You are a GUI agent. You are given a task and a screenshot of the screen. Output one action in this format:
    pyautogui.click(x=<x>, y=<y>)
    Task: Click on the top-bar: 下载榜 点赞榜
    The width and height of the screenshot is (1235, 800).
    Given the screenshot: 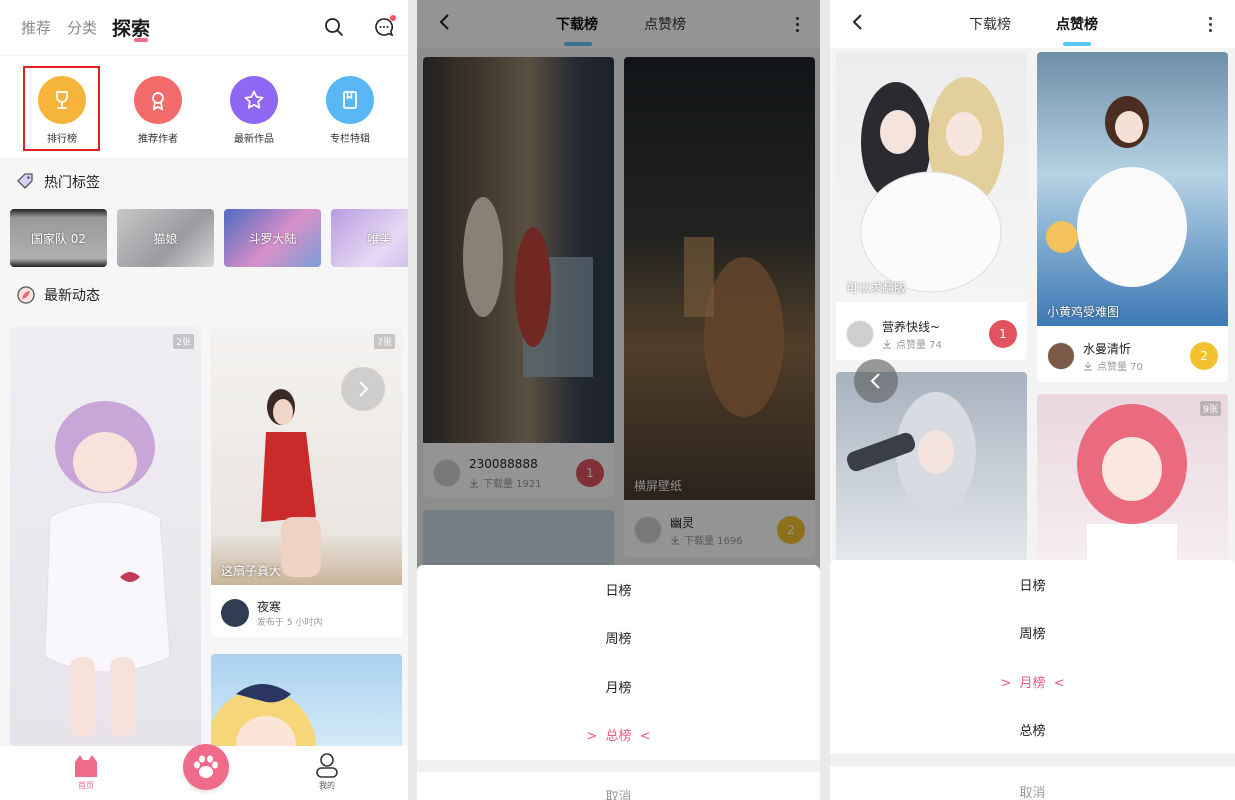 What is the action you would take?
    pyautogui.click(x=1032, y=24)
    